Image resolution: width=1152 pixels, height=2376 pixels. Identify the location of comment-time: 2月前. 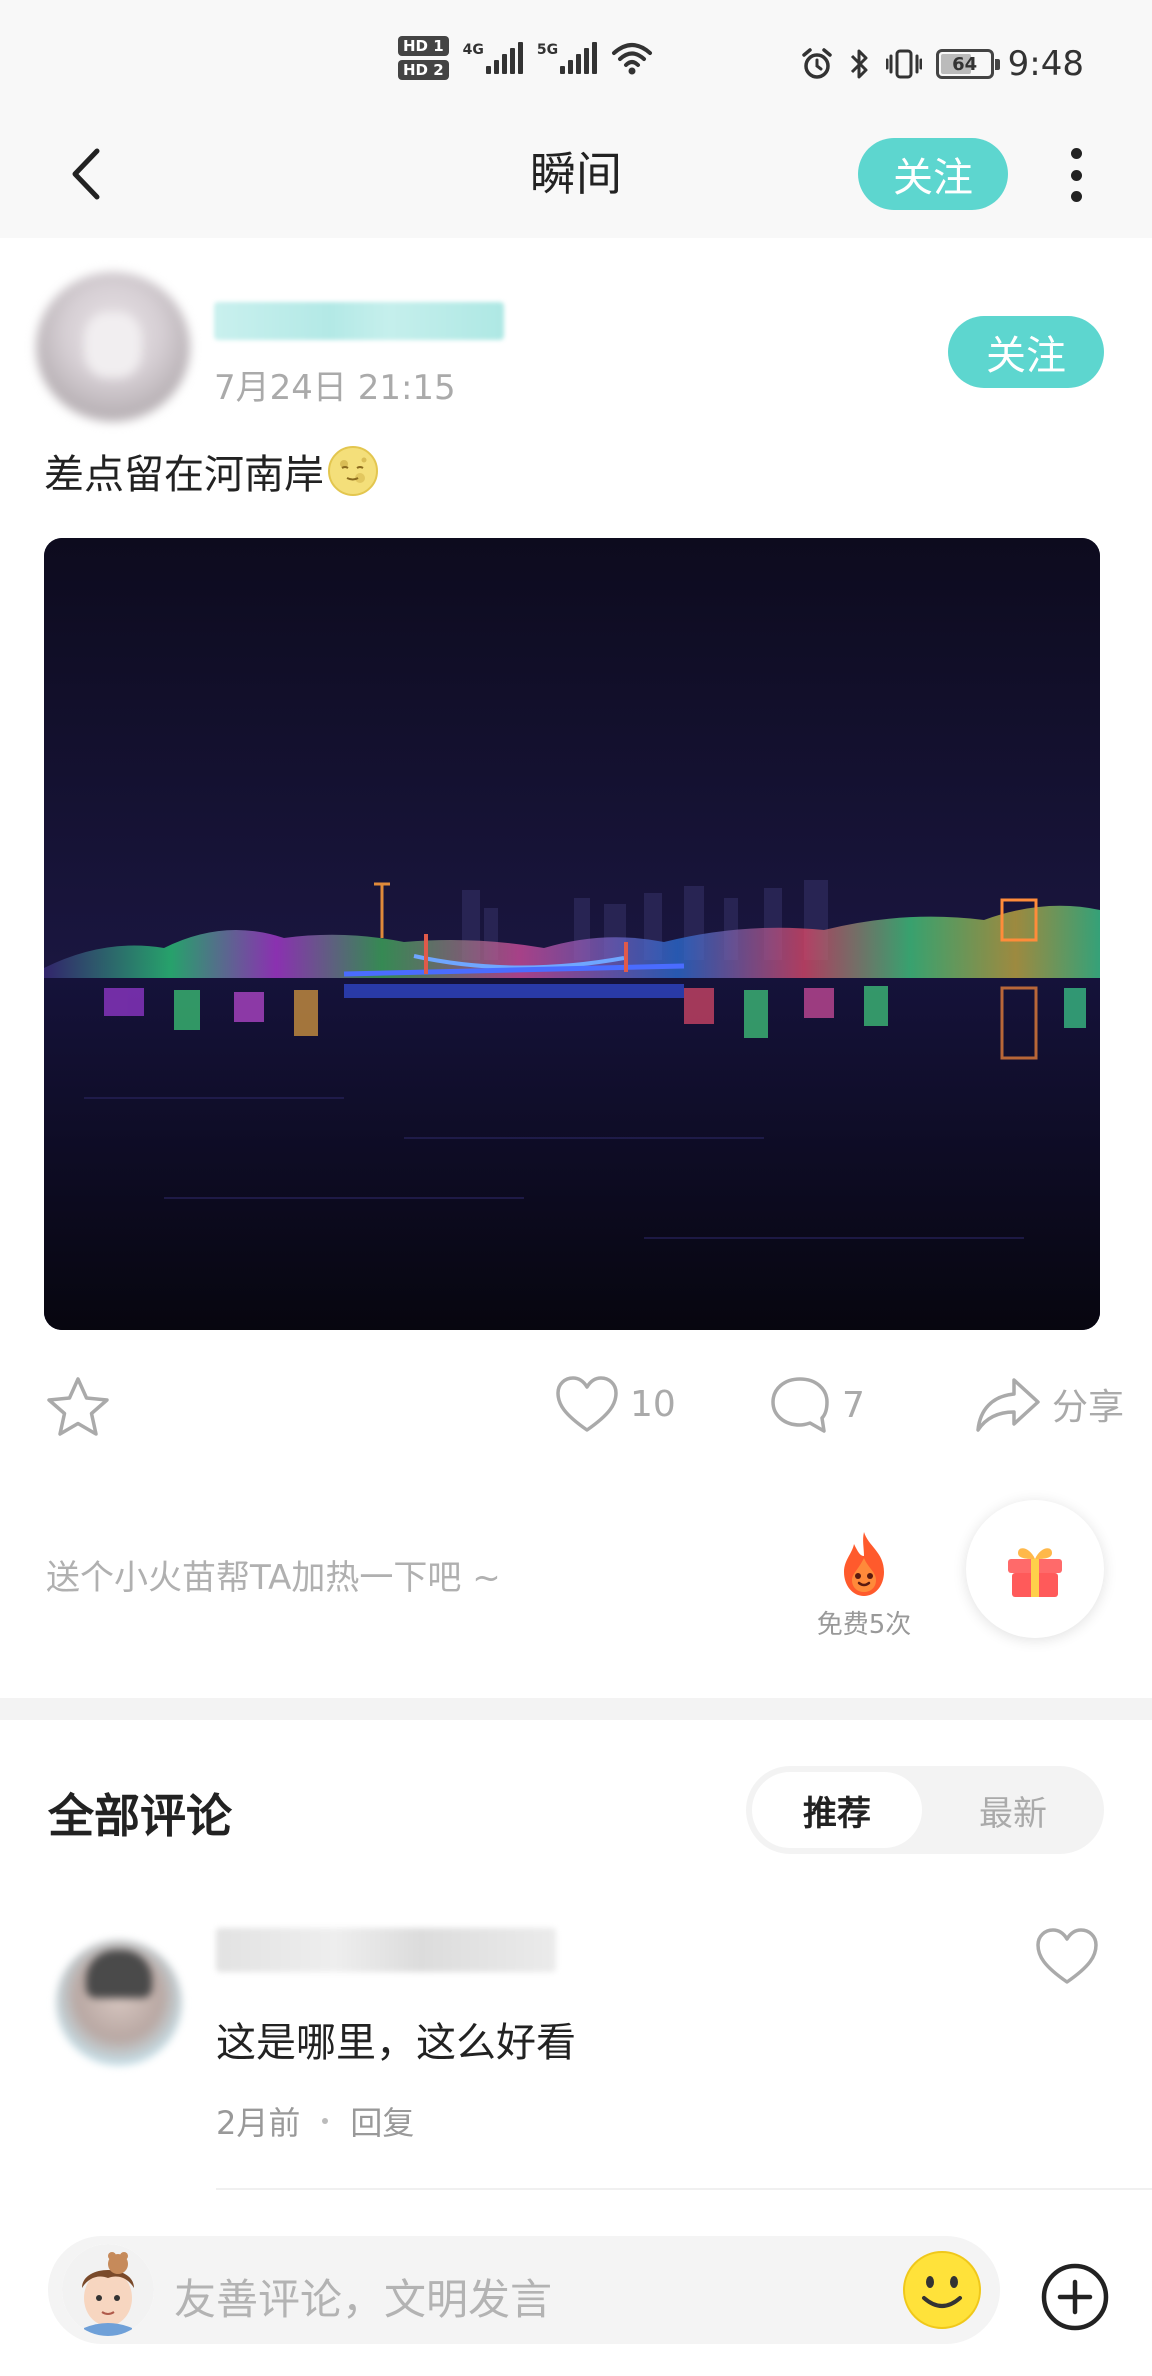
(258, 2123).